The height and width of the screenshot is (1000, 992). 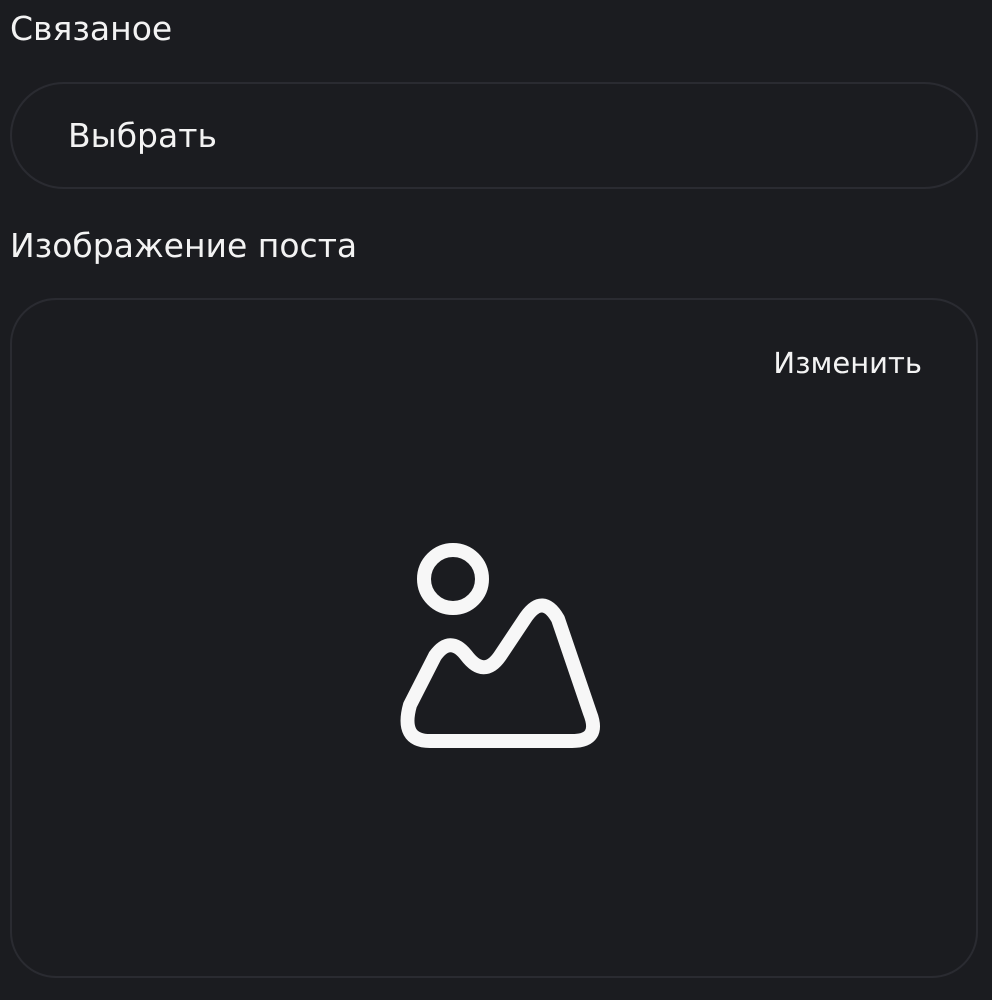 What do you see at coordinates (847, 363) in the screenshot?
I see `change-button: Изменить` at bounding box center [847, 363].